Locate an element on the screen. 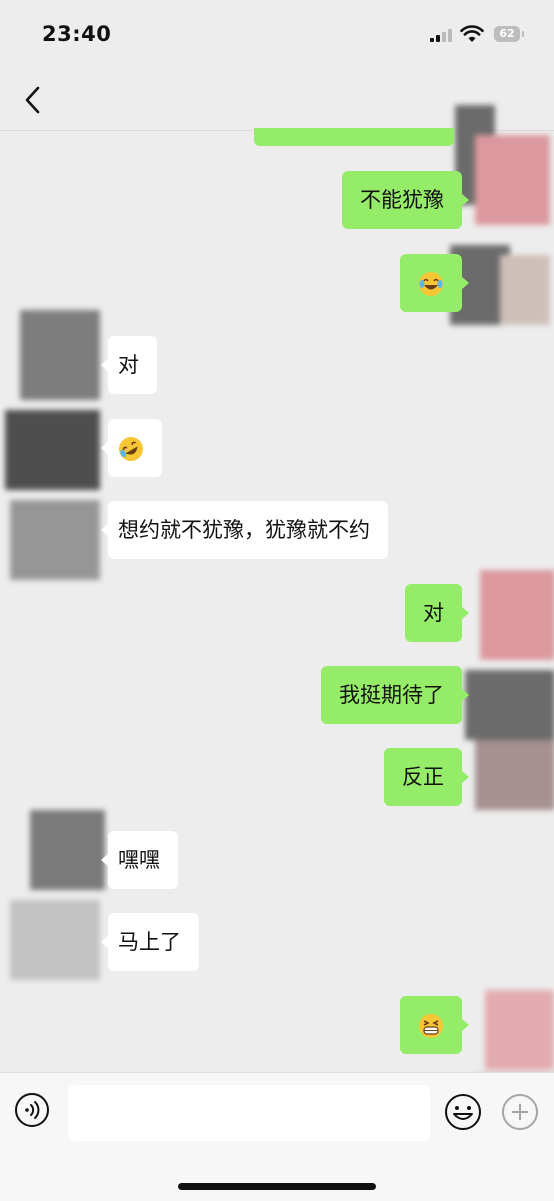  message-text: 嘿嘿 is located at coordinates (139, 860).